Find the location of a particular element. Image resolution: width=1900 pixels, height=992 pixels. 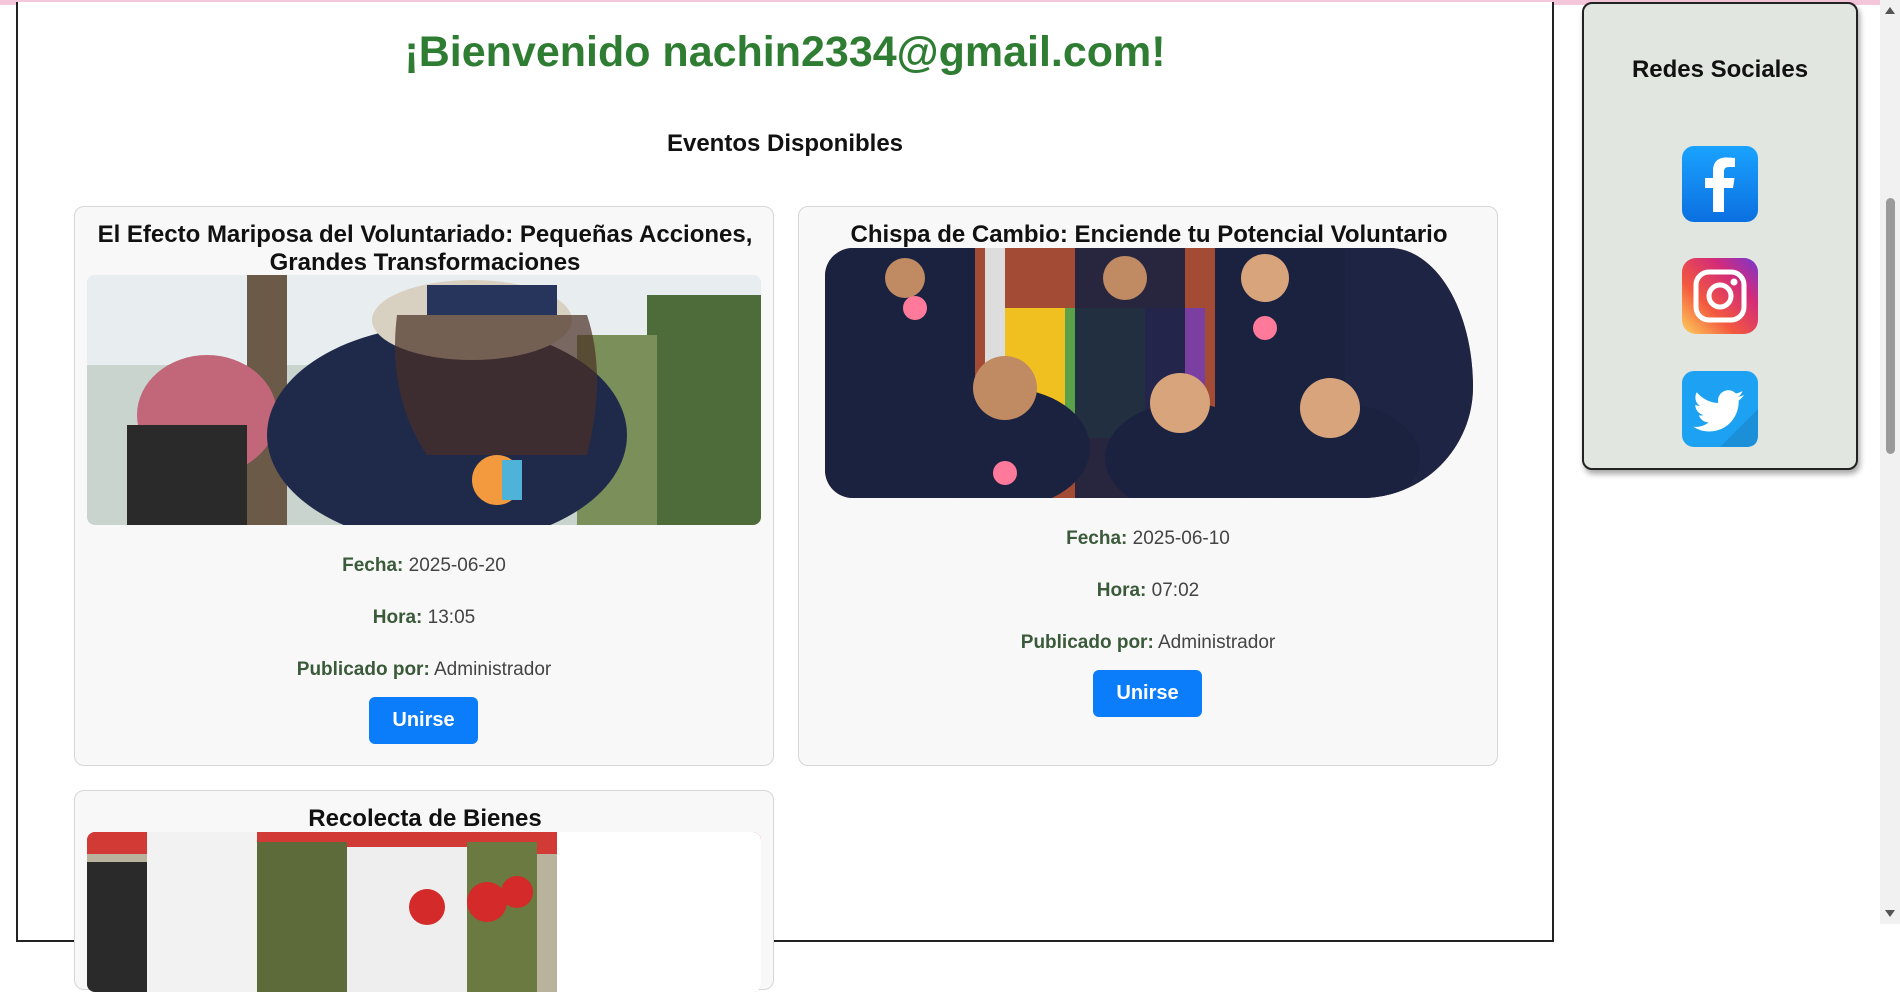

vertical-scrollbar is located at coordinates (1890, 462).